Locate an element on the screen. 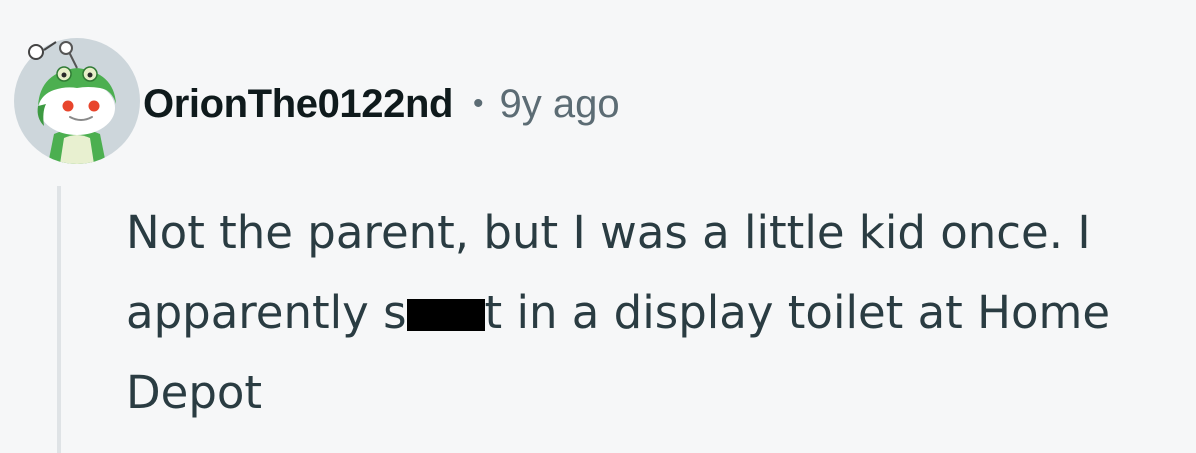 This screenshot has height=453, width=1196. username-link: OrionThe0122nd is located at coordinates (298, 104).